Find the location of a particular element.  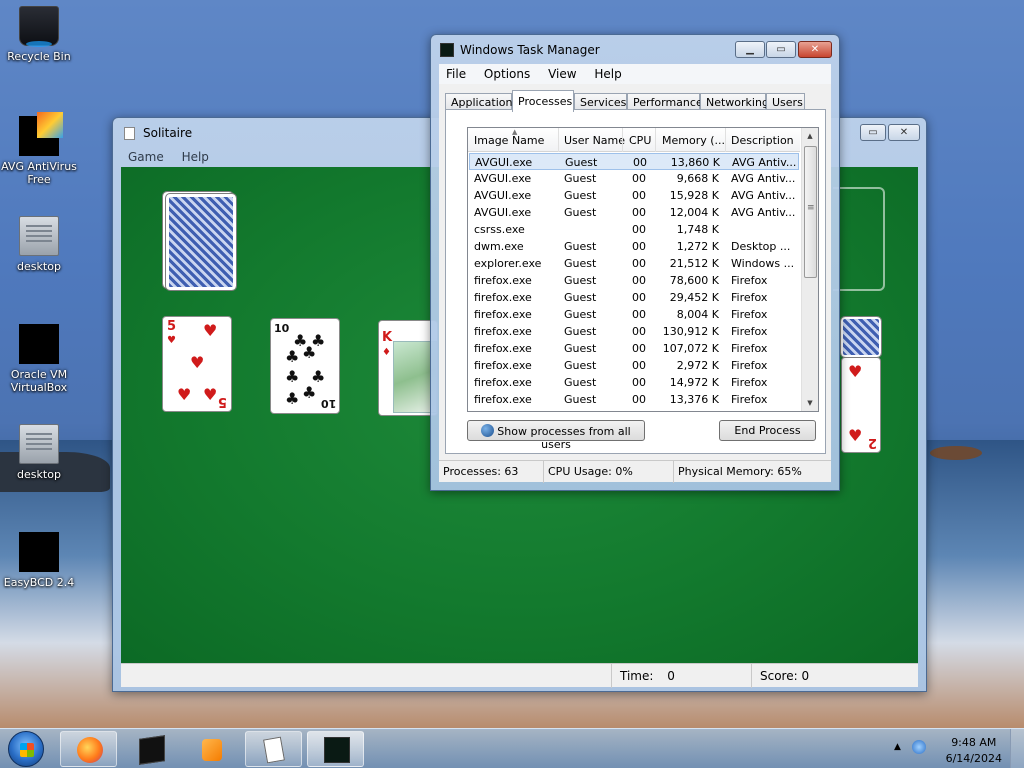

card-two-hearts: ♥ ♥ 2 is located at coordinates (861, 405).